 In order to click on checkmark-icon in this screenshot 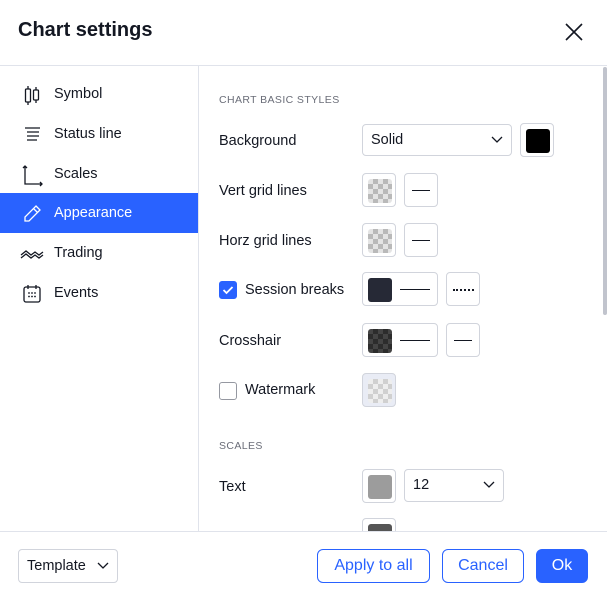, I will do `click(228, 290)`.